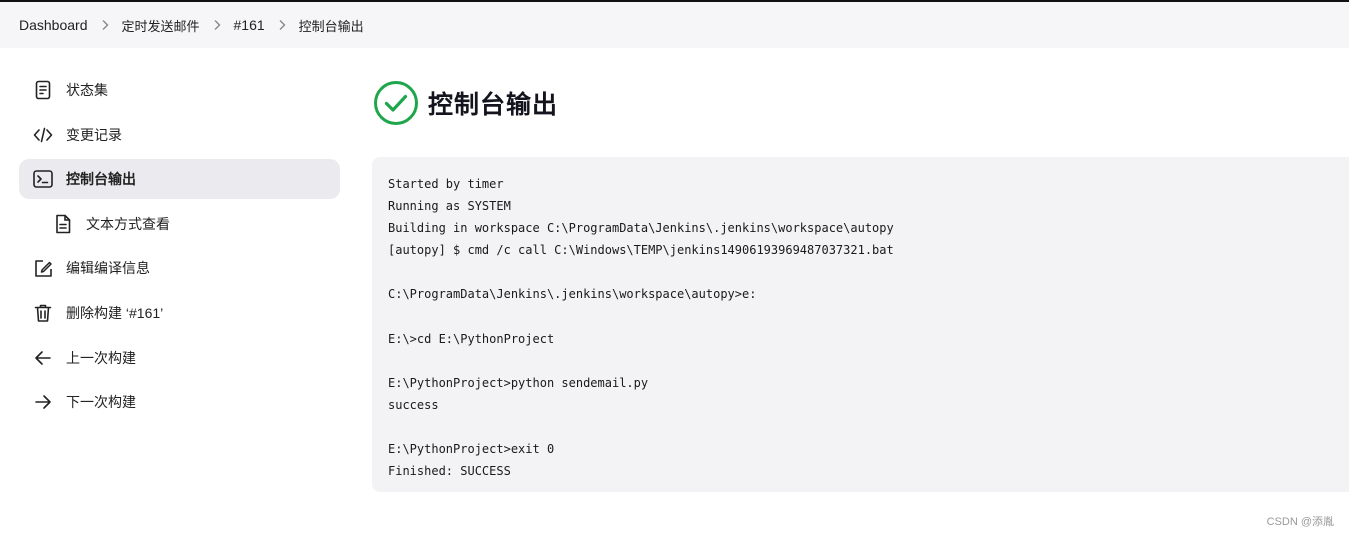 The width and height of the screenshot is (1349, 538). I want to click on page-header: 控制台输出, so click(465, 103).